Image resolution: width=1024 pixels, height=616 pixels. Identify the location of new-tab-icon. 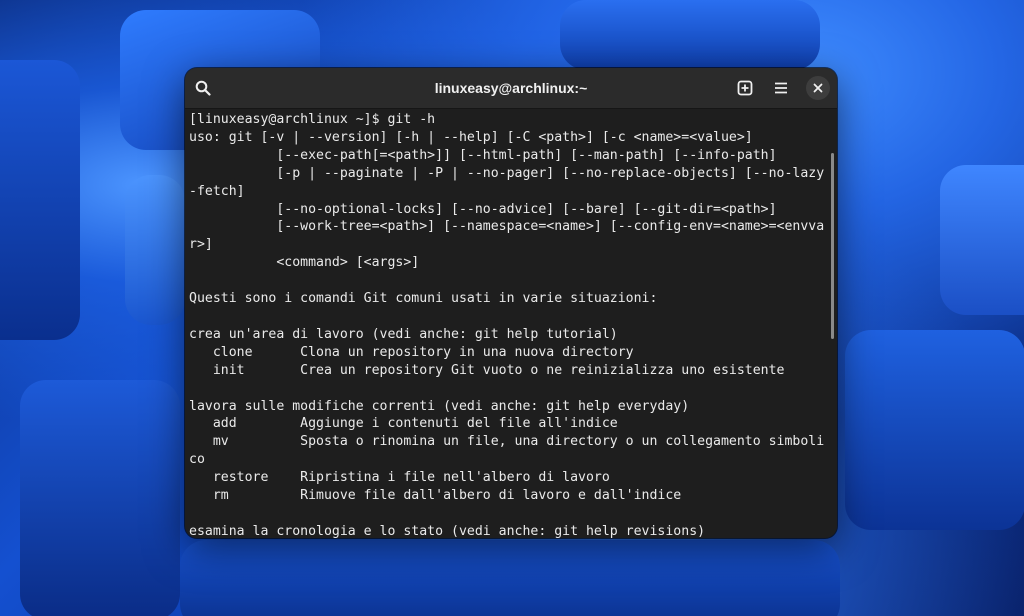
(745, 88).